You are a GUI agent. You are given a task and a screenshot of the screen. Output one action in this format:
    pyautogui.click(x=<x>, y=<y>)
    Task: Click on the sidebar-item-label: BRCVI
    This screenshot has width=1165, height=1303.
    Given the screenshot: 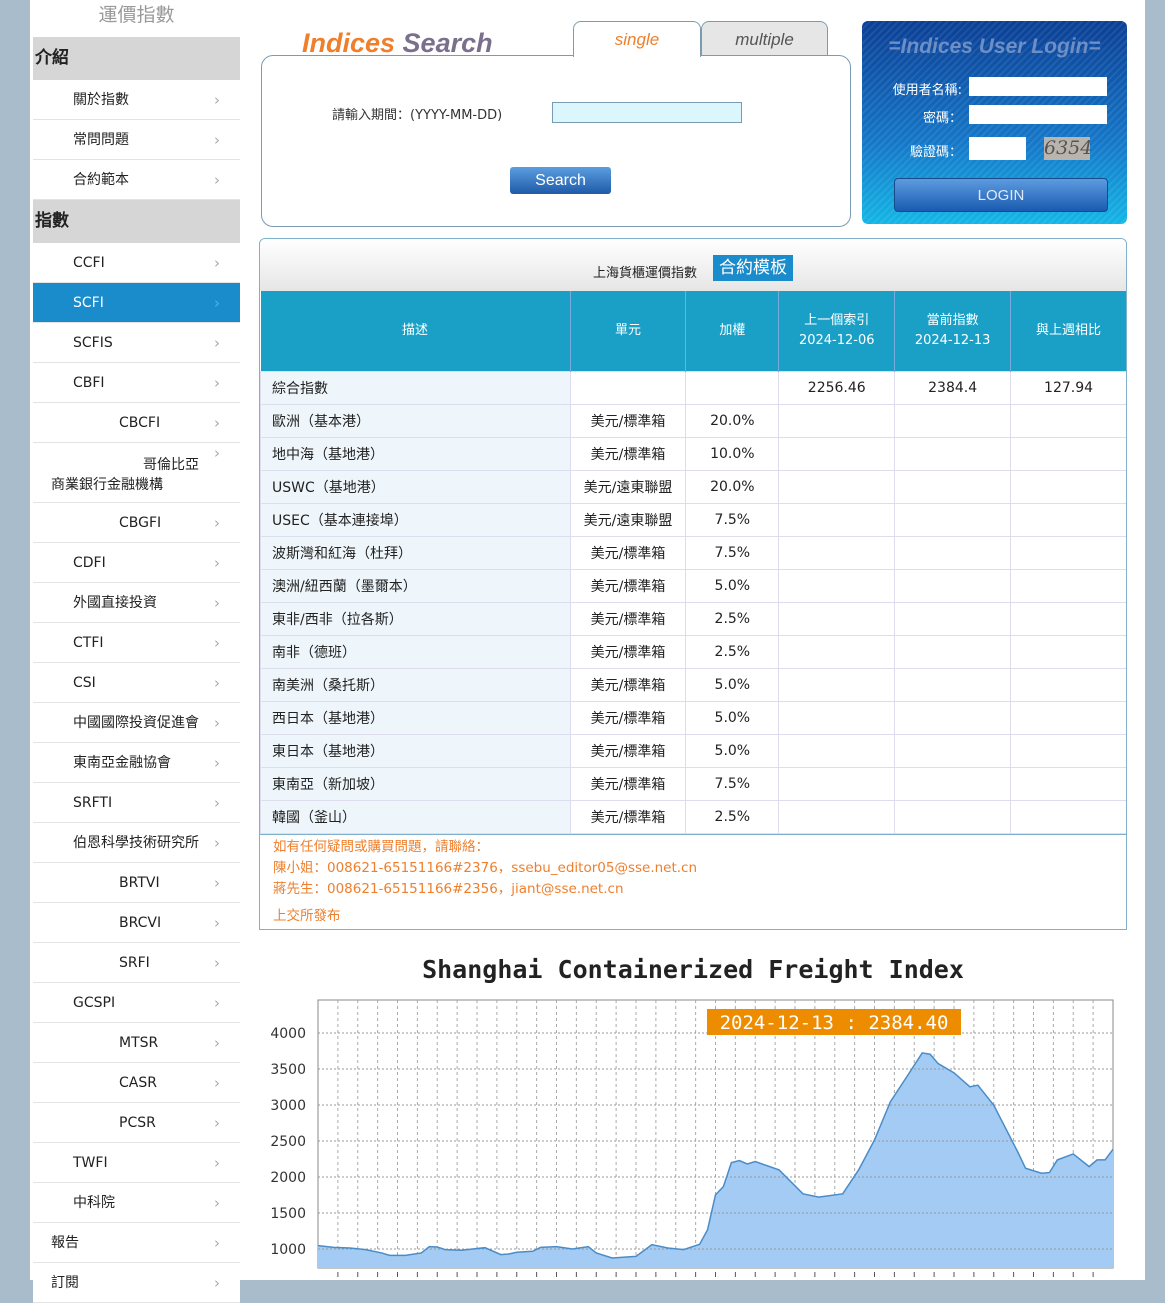 What is the action you would take?
    pyautogui.click(x=140, y=923)
    